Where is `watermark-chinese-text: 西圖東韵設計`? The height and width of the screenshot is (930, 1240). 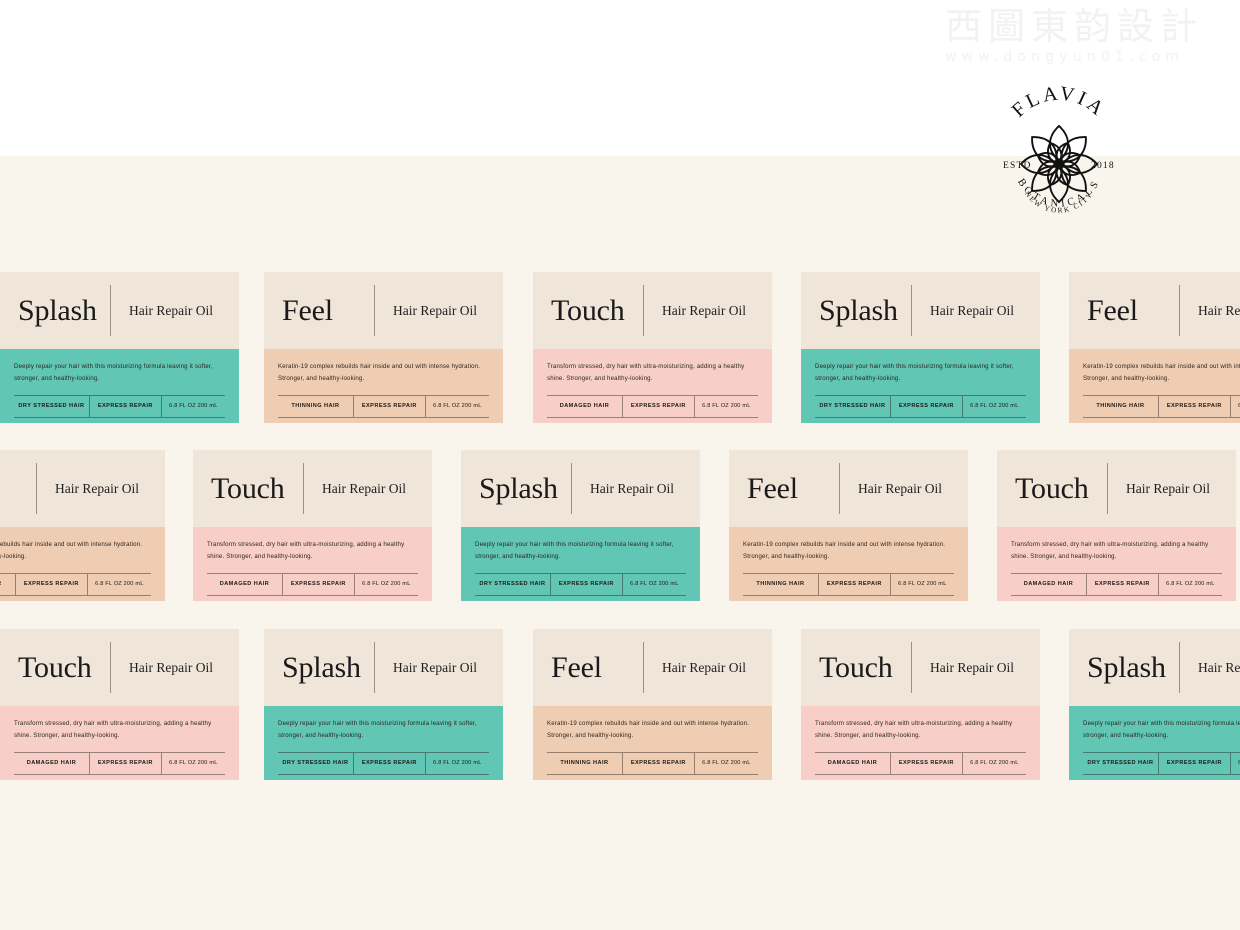 watermark-chinese-text: 西圖東韵設計 is located at coordinates (1074, 26).